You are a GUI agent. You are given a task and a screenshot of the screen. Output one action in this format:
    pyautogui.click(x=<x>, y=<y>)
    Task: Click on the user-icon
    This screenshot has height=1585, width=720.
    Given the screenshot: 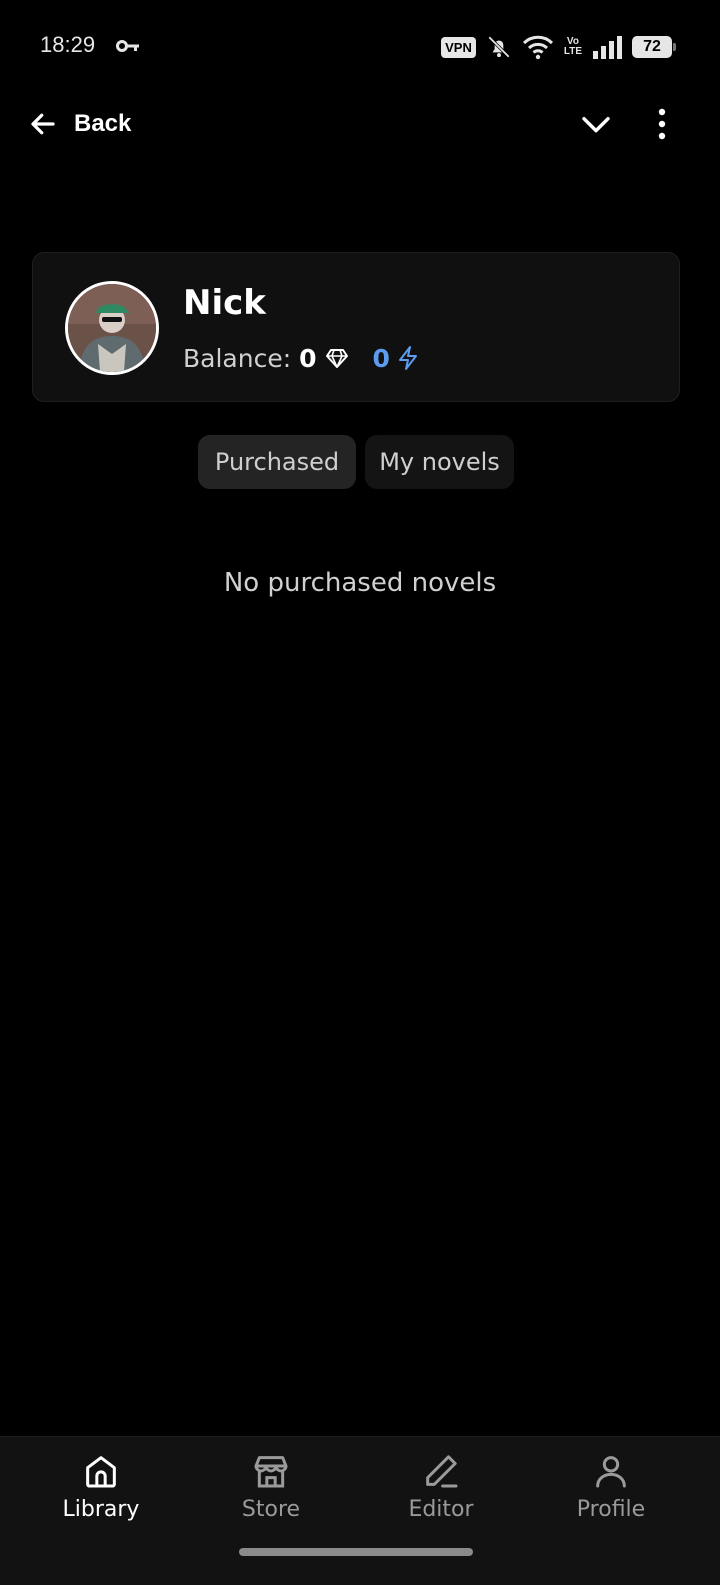 What is the action you would take?
    pyautogui.click(x=611, y=1472)
    